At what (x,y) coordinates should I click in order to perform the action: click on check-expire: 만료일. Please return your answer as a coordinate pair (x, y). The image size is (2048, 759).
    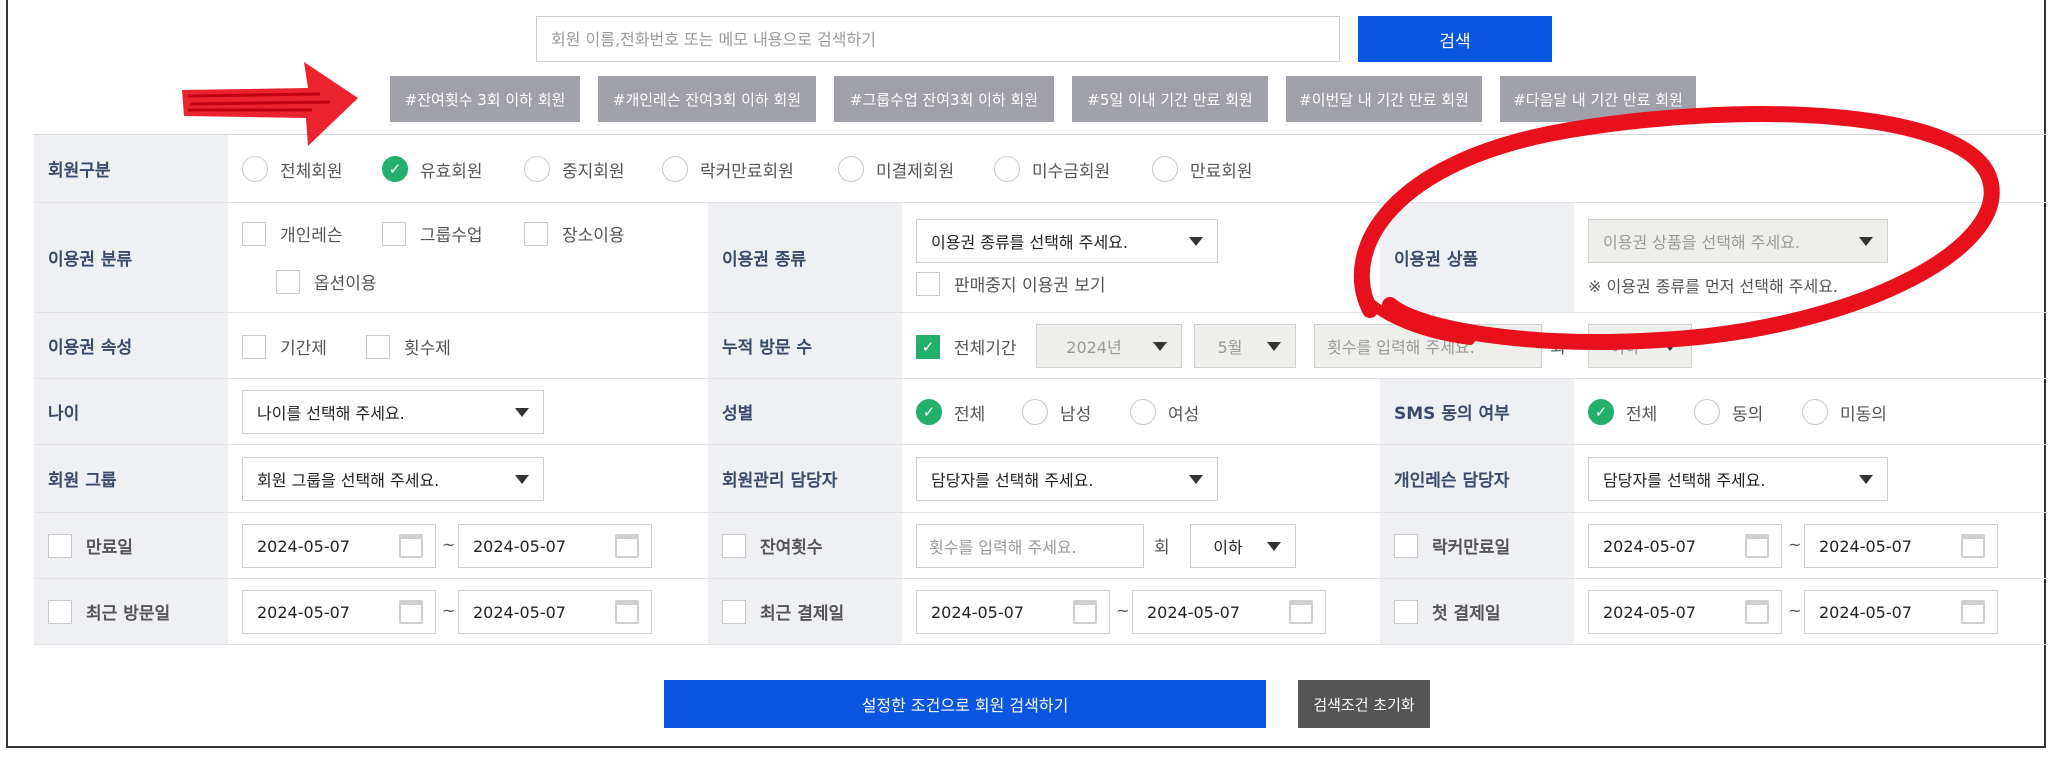
    Looking at the image, I should click on (90, 545).